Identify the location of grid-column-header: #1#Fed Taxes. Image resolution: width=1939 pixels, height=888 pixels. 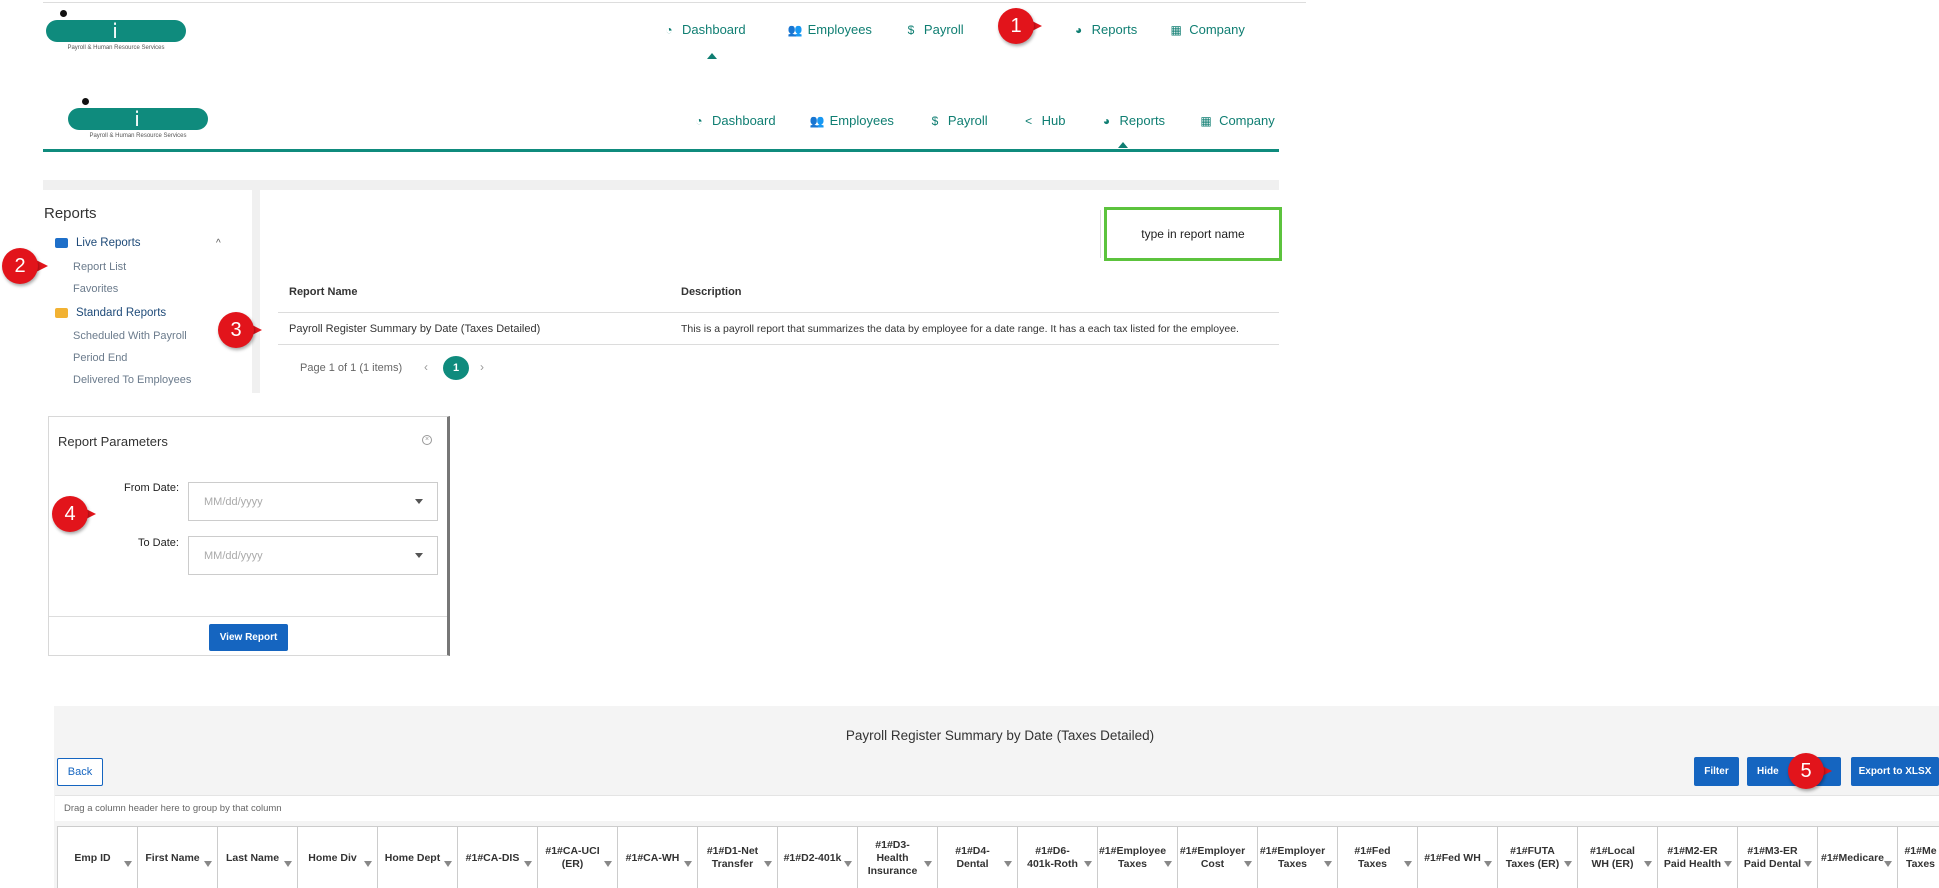
(1378, 857).